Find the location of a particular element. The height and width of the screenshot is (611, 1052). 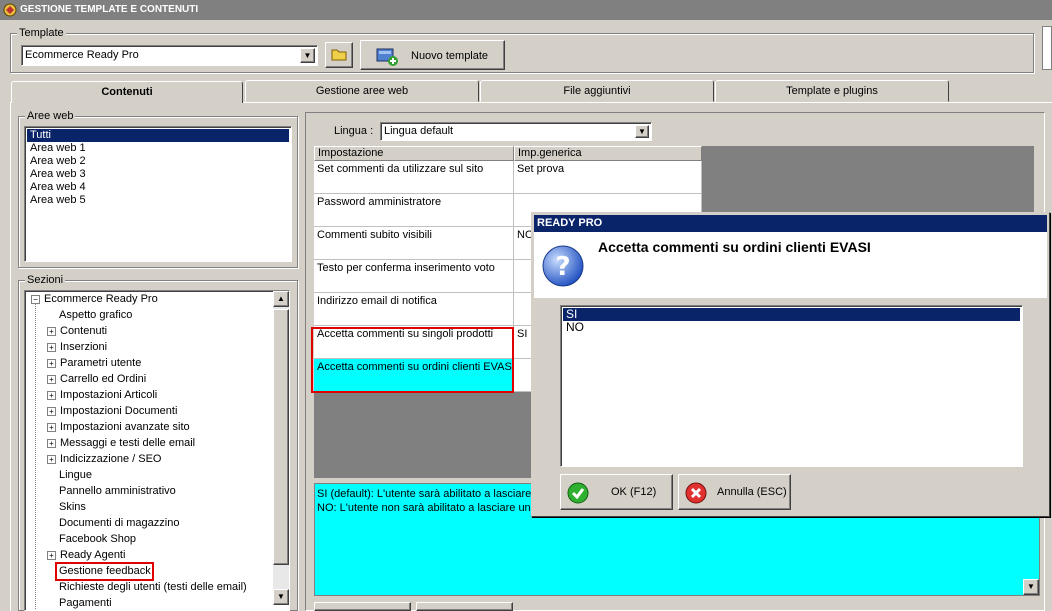

tree-scrollbar: ▲ ▼ is located at coordinates (281, 448).